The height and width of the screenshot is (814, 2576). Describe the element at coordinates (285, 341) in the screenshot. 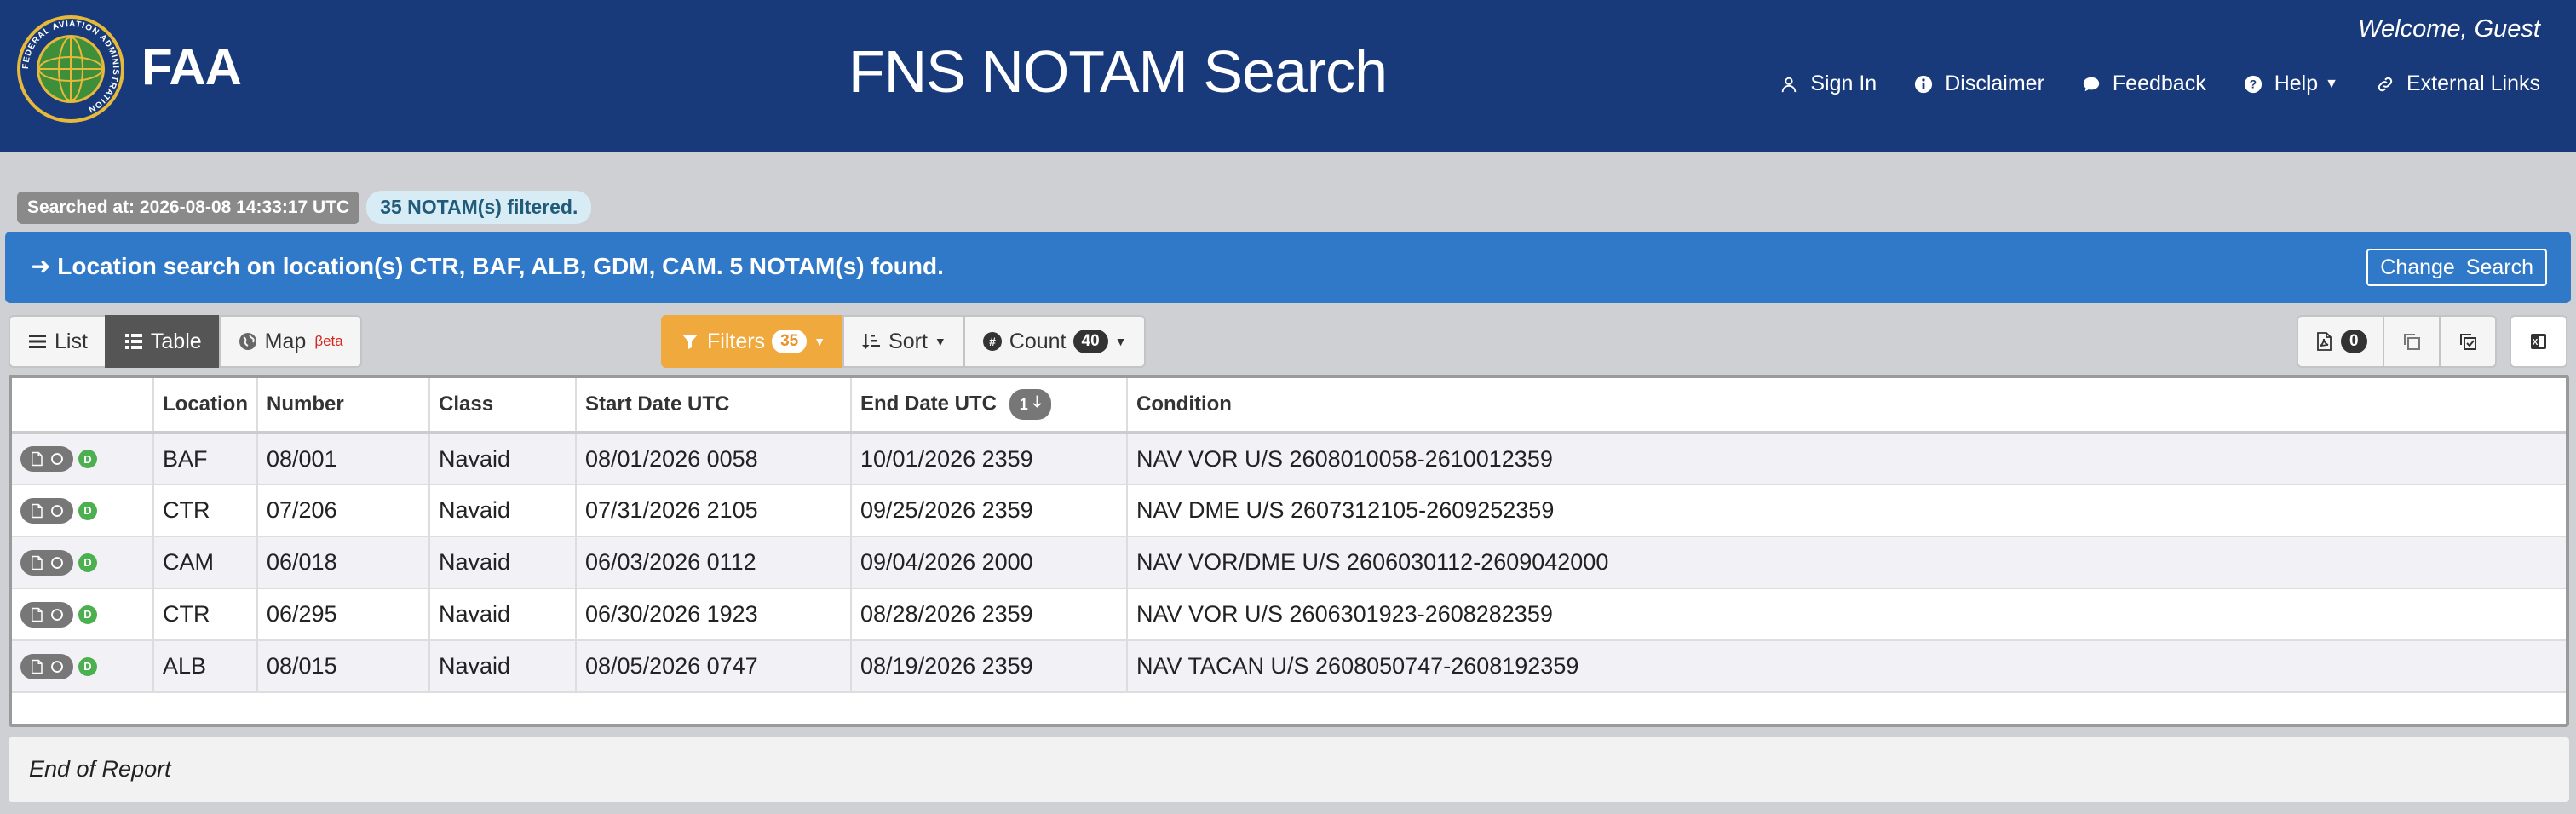

I see `map-view-label: Map` at that location.